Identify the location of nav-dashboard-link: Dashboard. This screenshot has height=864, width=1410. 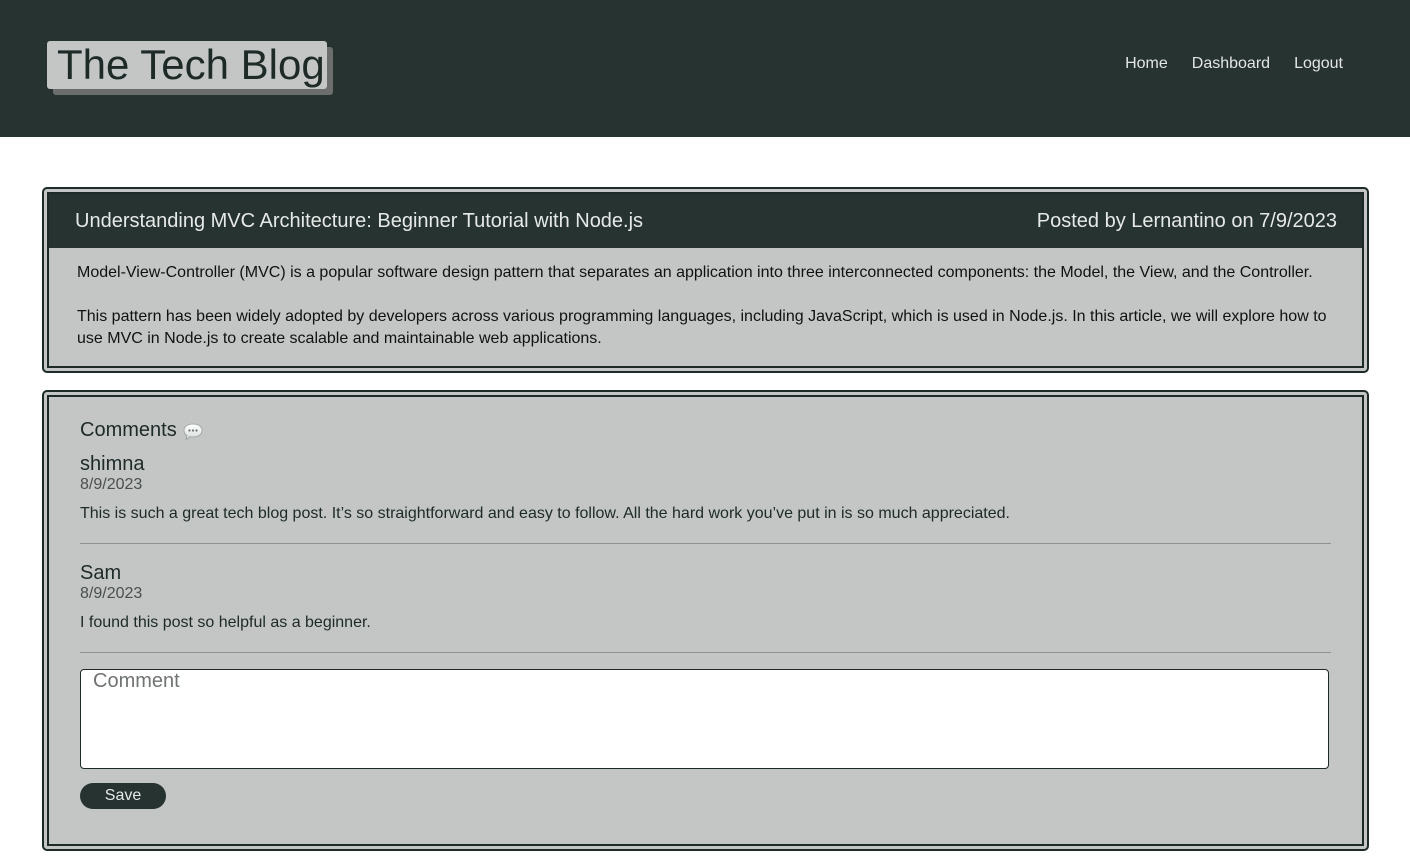
(1231, 64).